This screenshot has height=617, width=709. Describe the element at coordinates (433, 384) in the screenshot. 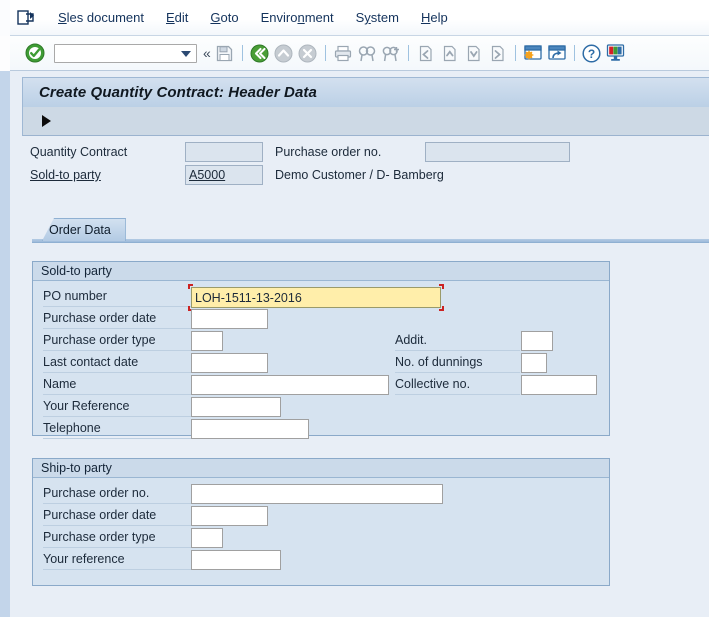

I see `collective-no-label: Collective no.` at that location.